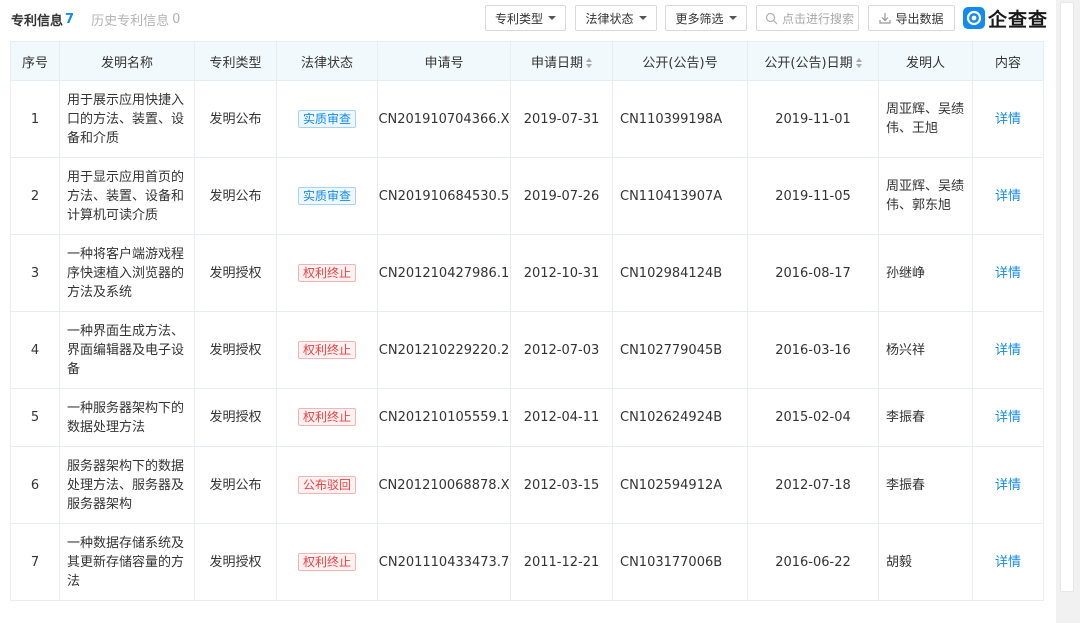 This screenshot has height=623, width=1080. Describe the element at coordinates (974, 18) in the screenshot. I see `qcc-logo-icon` at that location.